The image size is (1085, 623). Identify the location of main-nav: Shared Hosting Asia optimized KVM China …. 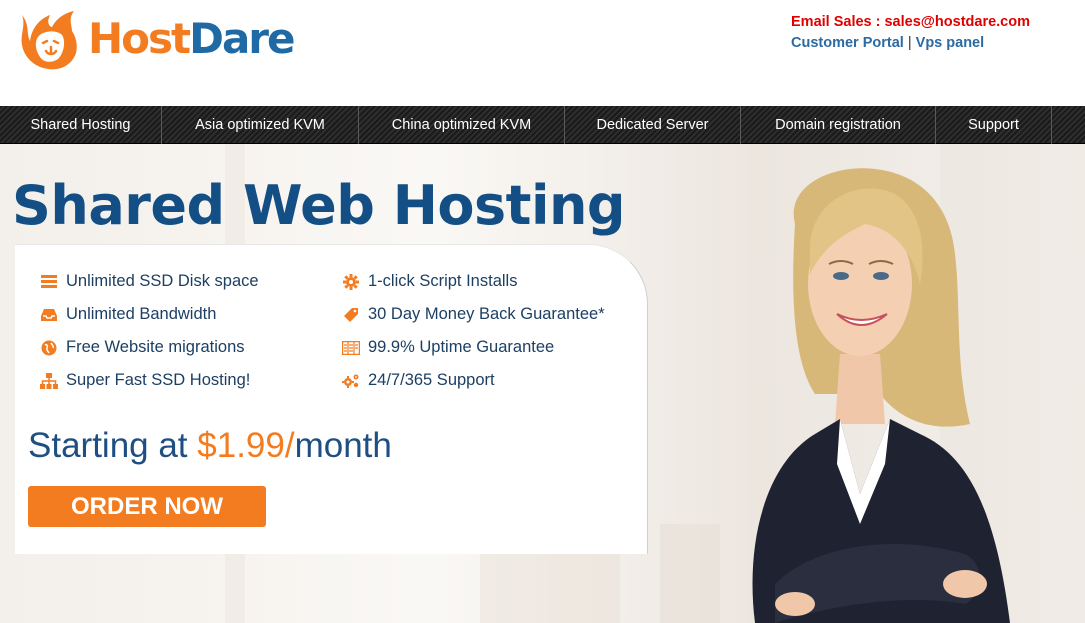
(542, 125).